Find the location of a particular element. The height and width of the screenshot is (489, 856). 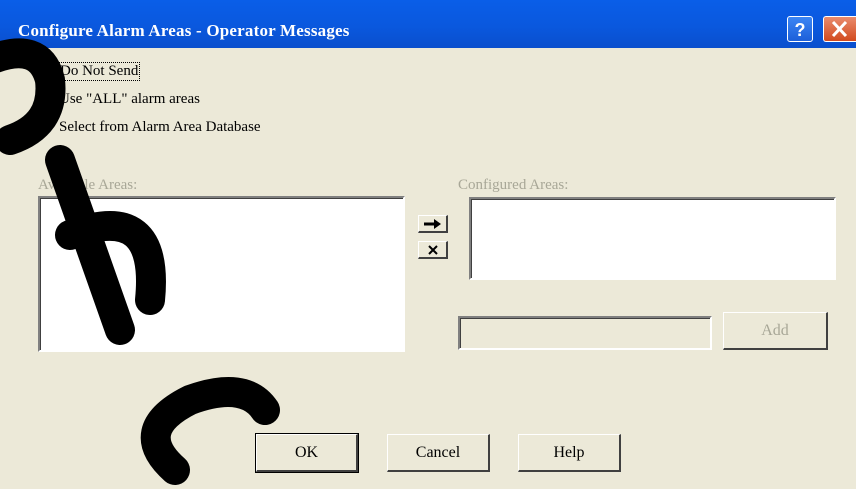

remove-x-icon is located at coordinates (432, 249).